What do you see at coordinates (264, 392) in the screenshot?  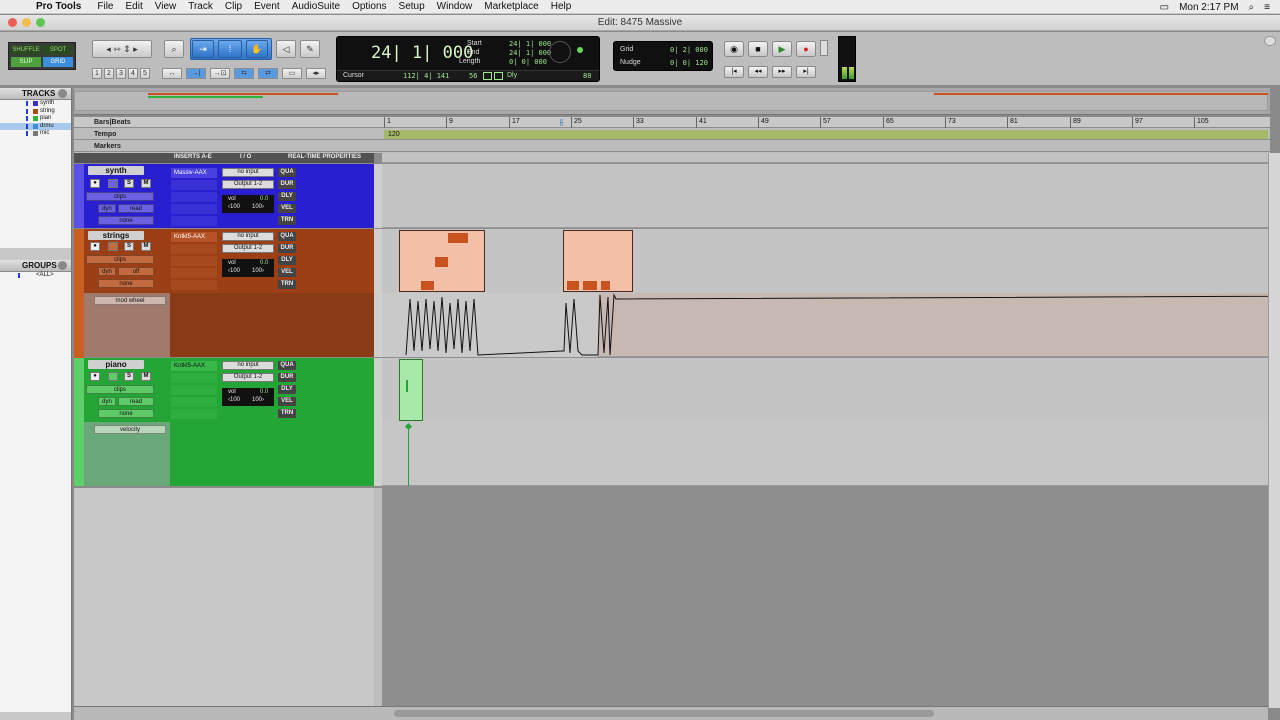 I see `vol-value: 0.0` at bounding box center [264, 392].